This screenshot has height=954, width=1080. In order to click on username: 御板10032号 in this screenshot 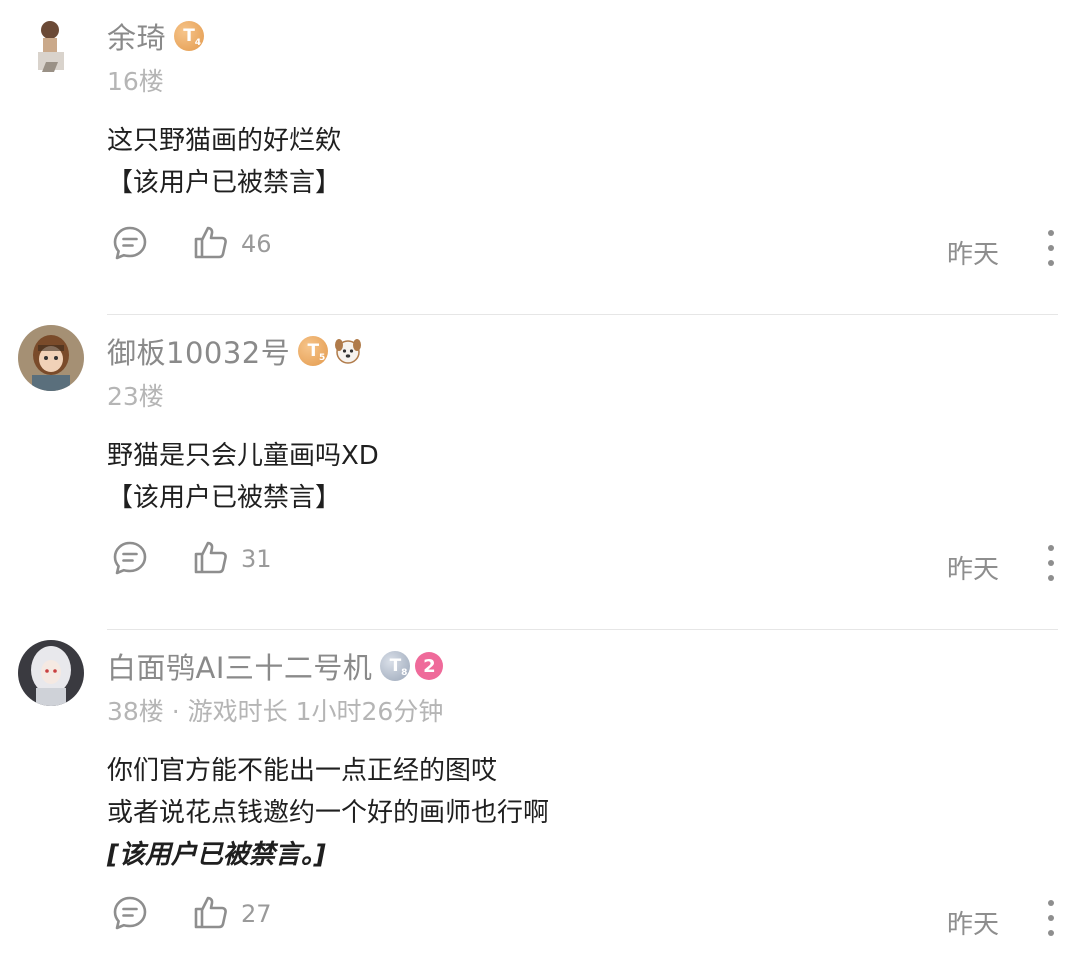, I will do `click(198, 351)`.